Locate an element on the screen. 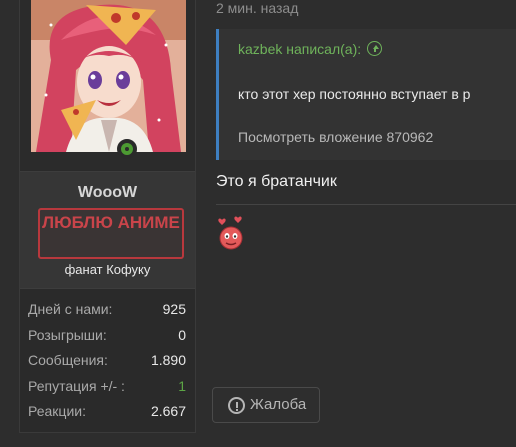 The width and height of the screenshot is (516, 447). username: WoooW is located at coordinates (107, 193).